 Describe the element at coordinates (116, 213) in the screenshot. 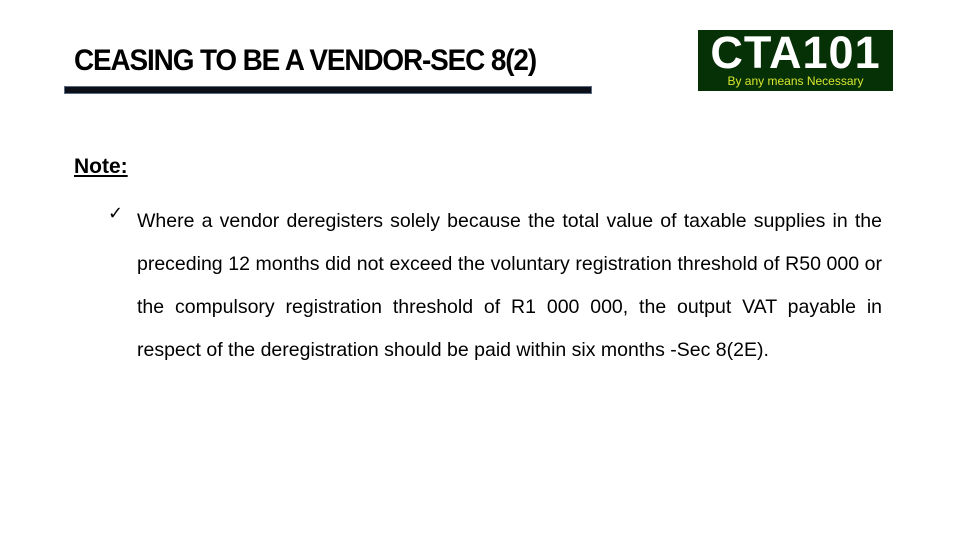

I see `checkmark-icon: ✓` at that location.